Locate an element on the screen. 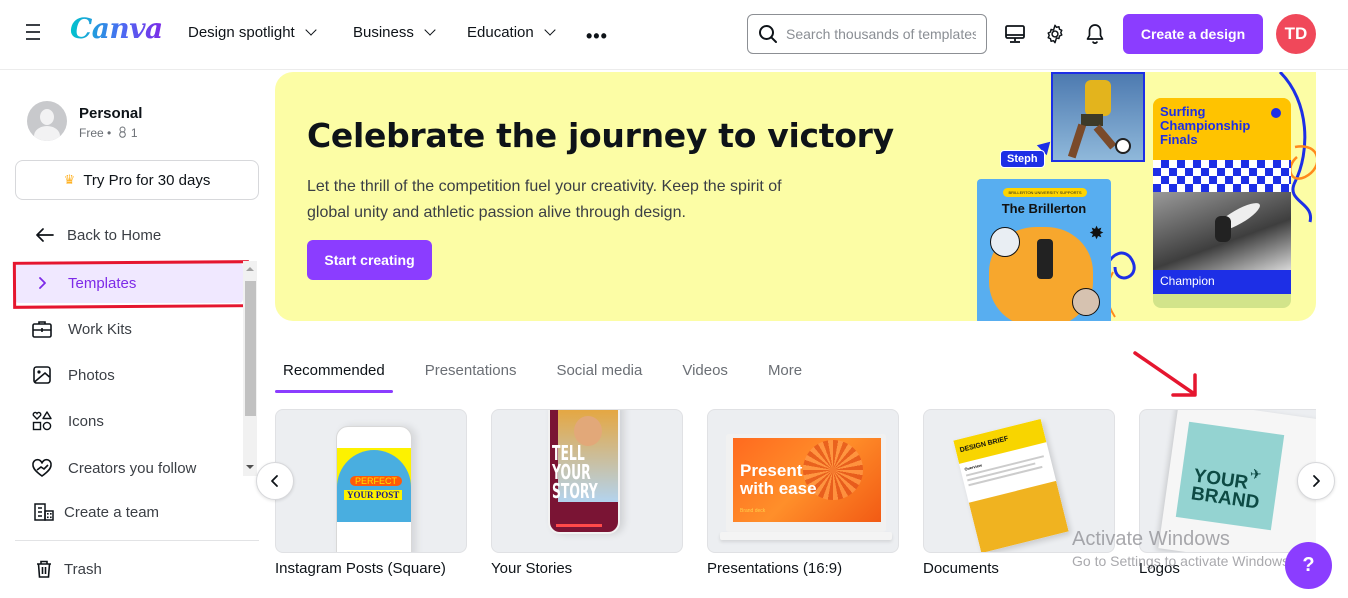 This screenshot has width=1348, height=598. heart-check-icon is located at coordinates (42, 468).